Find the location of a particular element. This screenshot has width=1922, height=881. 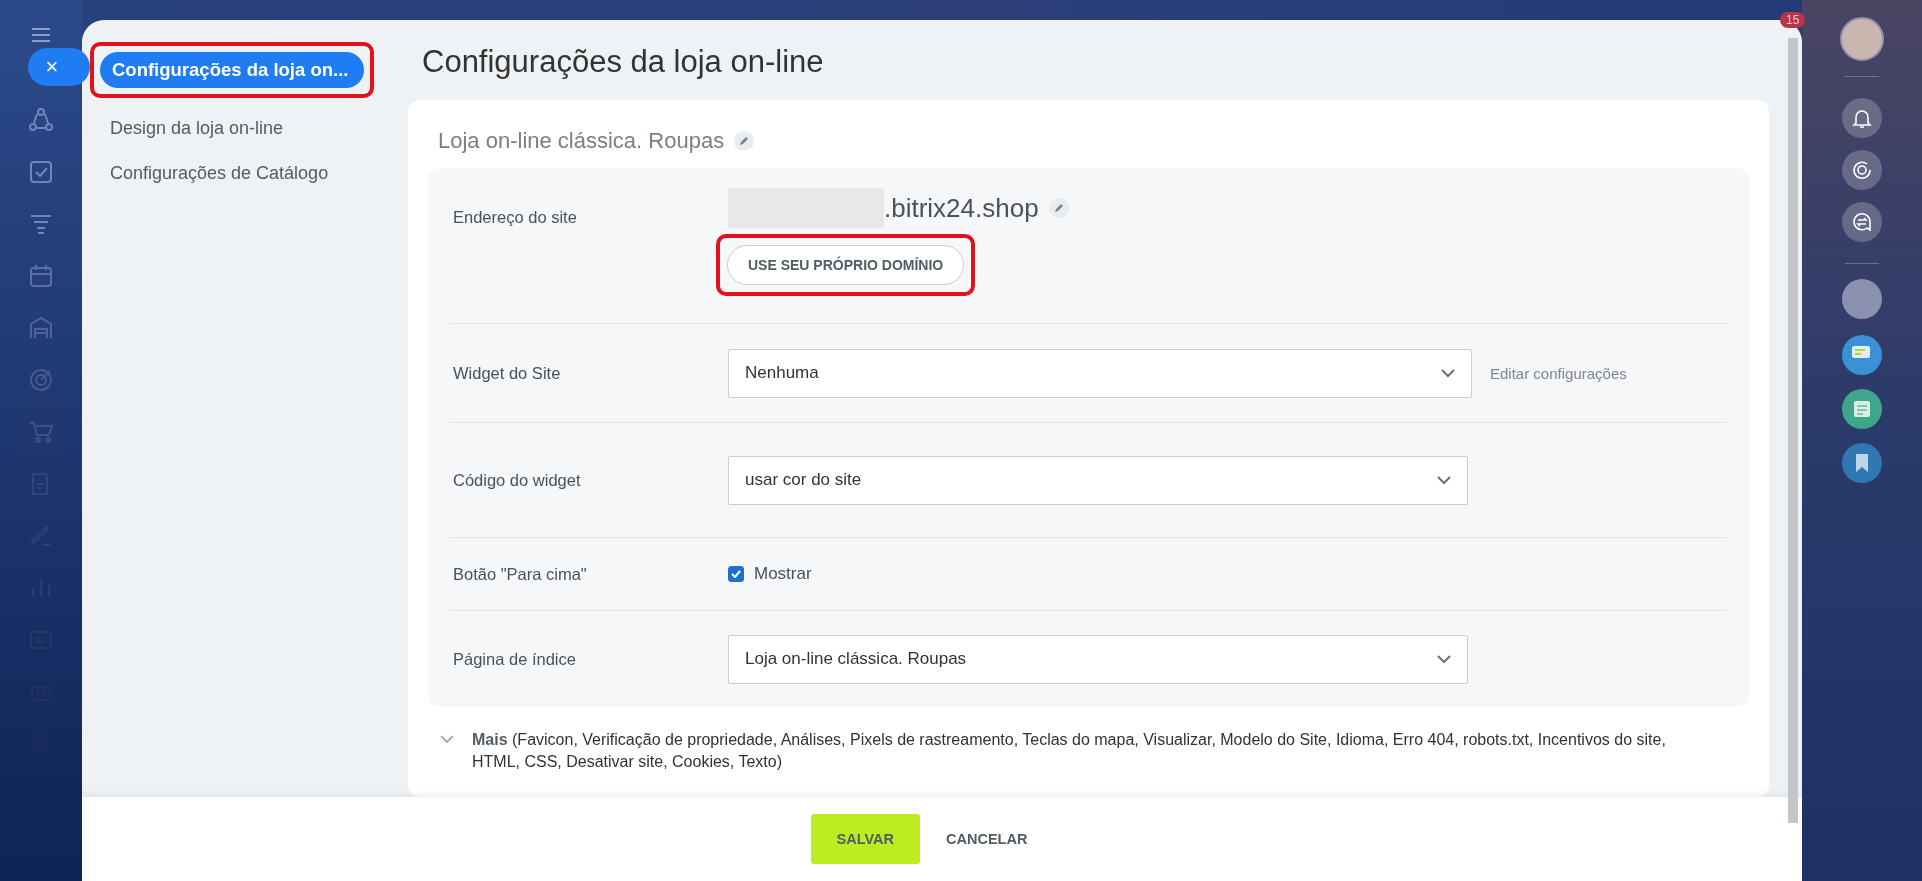

dropdown-field: Loja on-line clássica. Roupas is located at coordinates (1098, 659).